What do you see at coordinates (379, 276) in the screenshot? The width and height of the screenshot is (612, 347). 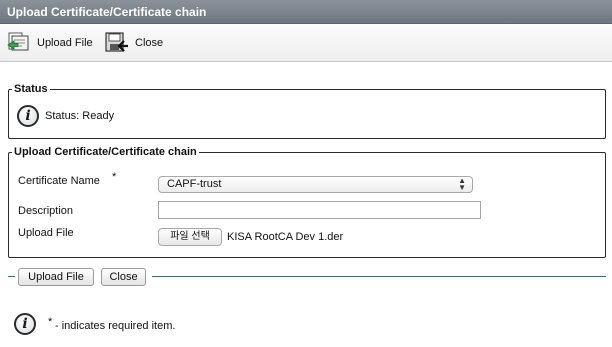 I see `separator-right` at bounding box center [379, 276].